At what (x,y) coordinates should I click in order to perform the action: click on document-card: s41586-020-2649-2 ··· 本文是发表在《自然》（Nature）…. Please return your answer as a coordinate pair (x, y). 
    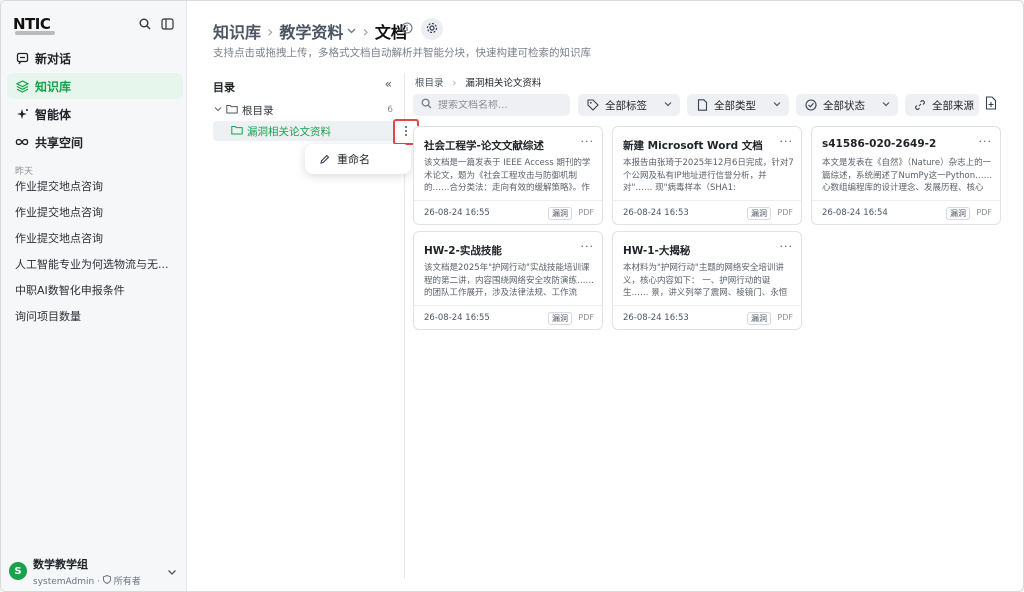
    Looking at the image, I should click on (906, 175).